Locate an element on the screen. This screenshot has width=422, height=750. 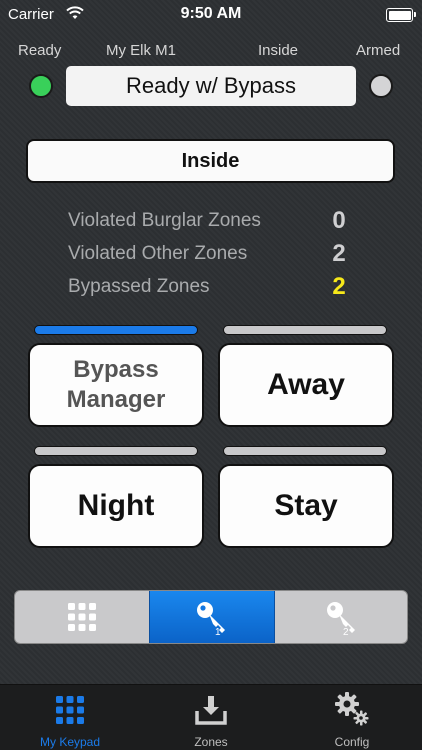
bypass-manager-button: Bypass Manager is located at coordinates (116, 385).